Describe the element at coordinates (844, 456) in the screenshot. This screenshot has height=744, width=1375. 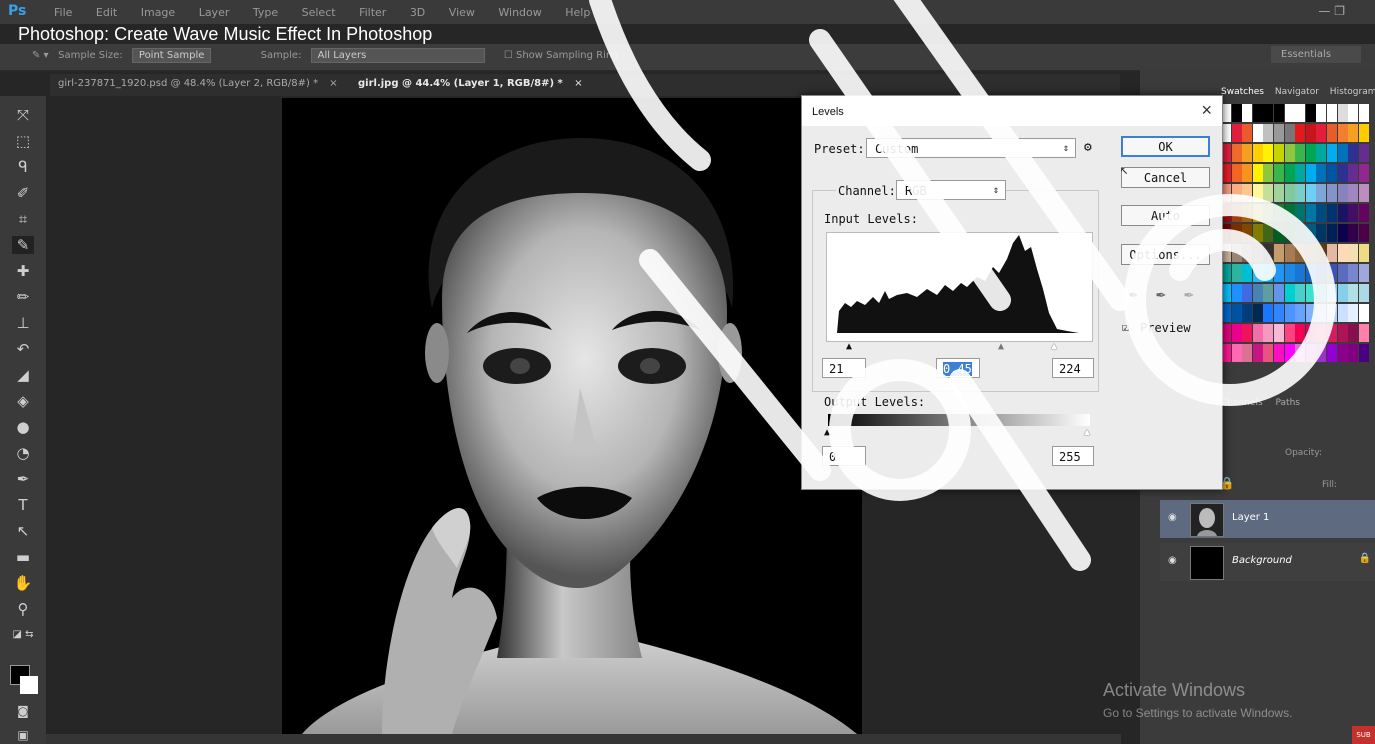
I see `output-black-field: 0` at that location.